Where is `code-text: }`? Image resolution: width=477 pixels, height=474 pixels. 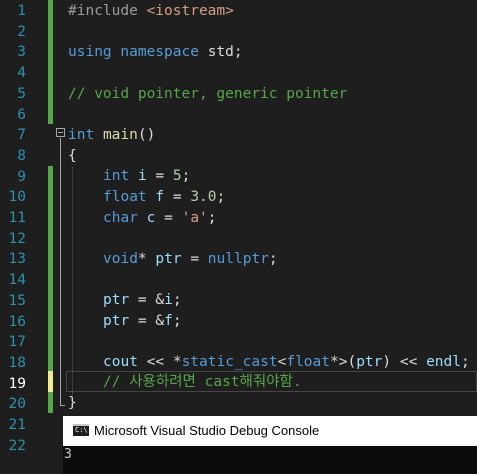
code-text: } is located at coordinates (72, 403).